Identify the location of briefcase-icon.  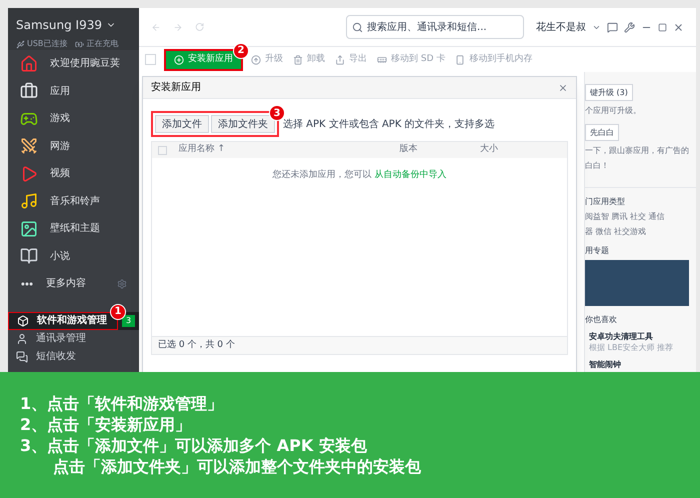
(29, 91).